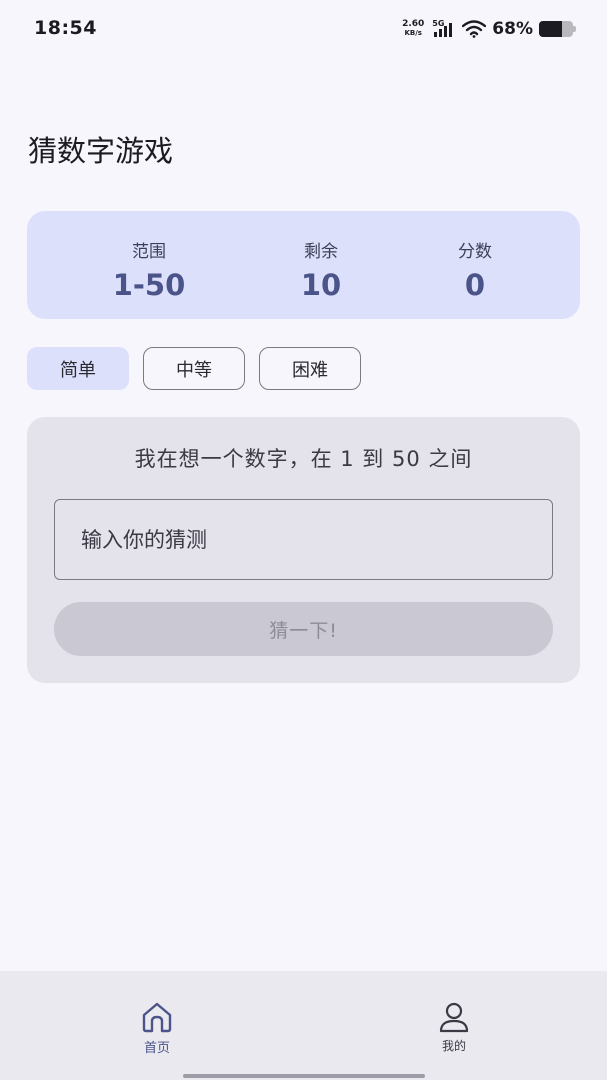 Image resolution: width=607 pixels, height=1080 pixels. Describe the element at coordinates (321, 252) in the screenshot. I see `stat-remaining-label: 剩余` at that location.